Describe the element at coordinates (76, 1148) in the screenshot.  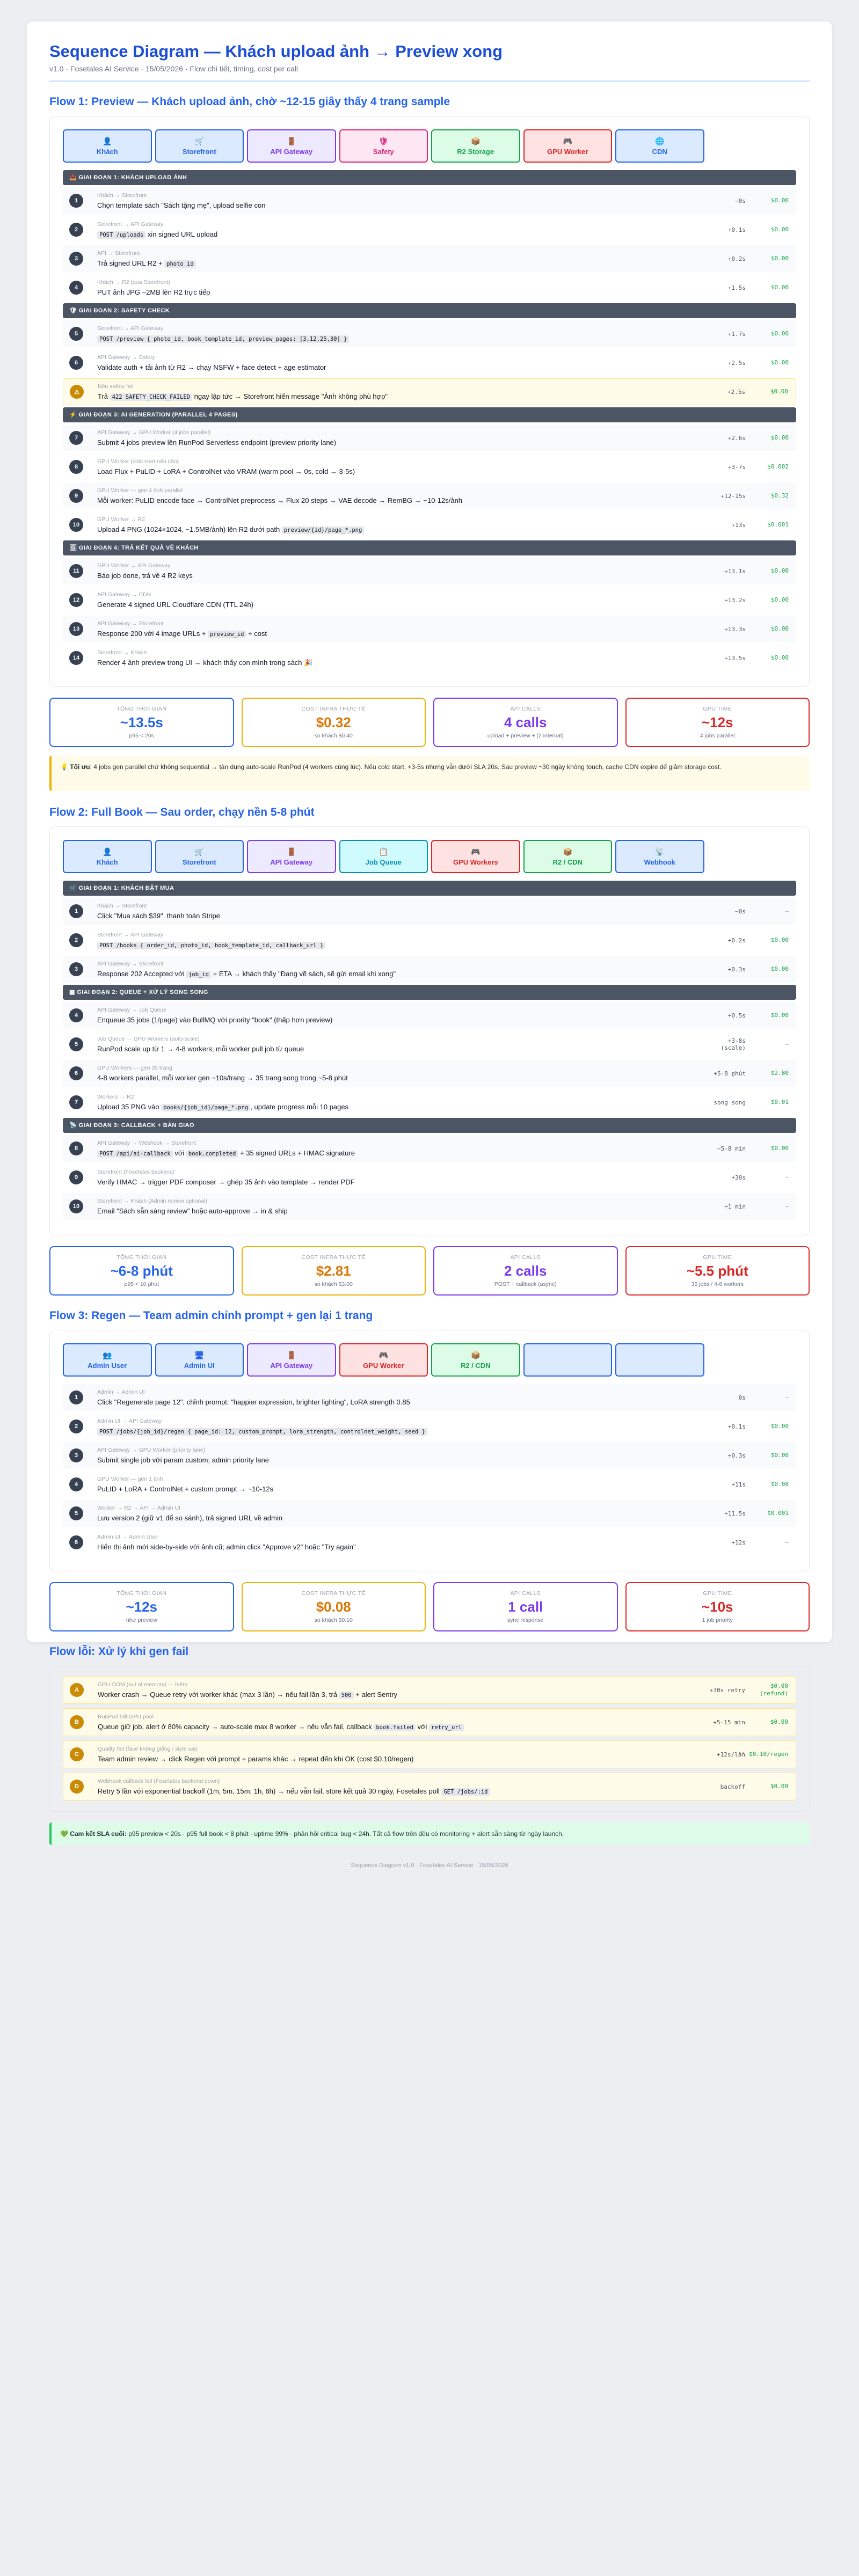
I see `step-number: 8` at that location.